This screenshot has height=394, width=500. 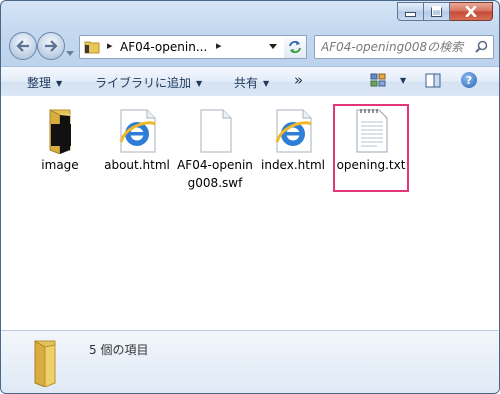 I want to click on search-input, so click(x=396, y=47).